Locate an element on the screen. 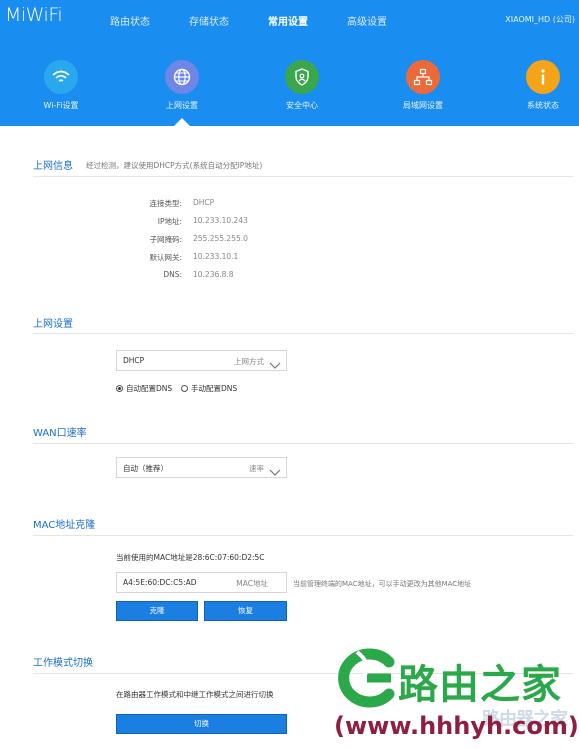  internet-info-title: 上网信息 is located at coordinates (53, 166).